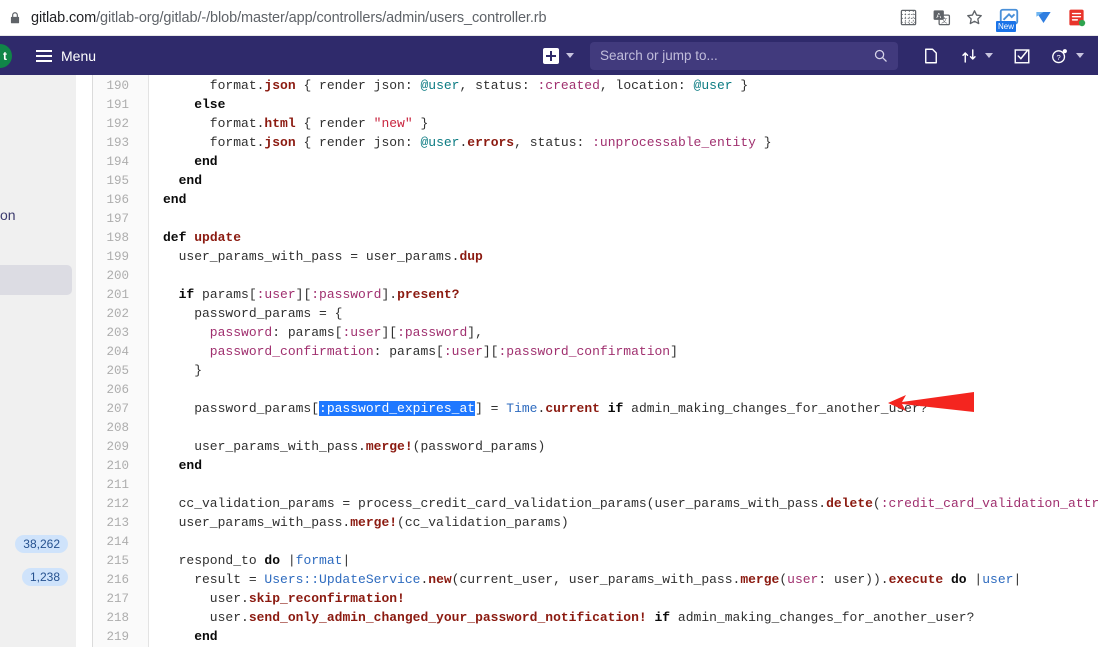 The height and width of the screenshot is (647, 1098). I want to click on code-line: 196 end, so click(595, 198).